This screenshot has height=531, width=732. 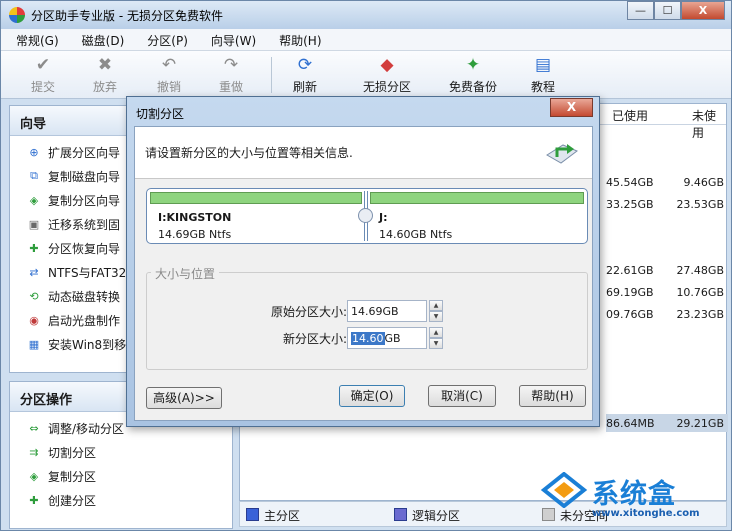 I want to click on tutorial-button: ▤ 教程, so click(x=543, y=75).